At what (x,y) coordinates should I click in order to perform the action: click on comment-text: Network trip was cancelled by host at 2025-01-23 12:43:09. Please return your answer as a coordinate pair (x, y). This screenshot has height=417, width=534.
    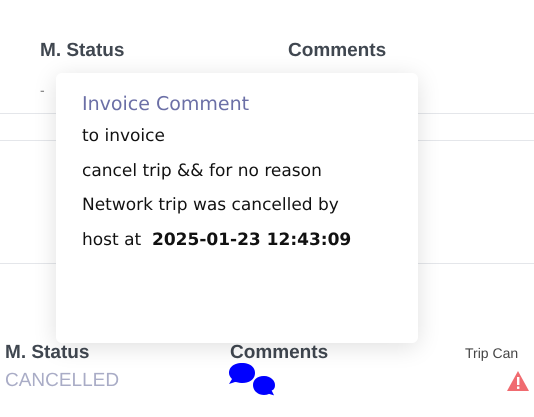
    Looking at the image, I should click on (217, 223).